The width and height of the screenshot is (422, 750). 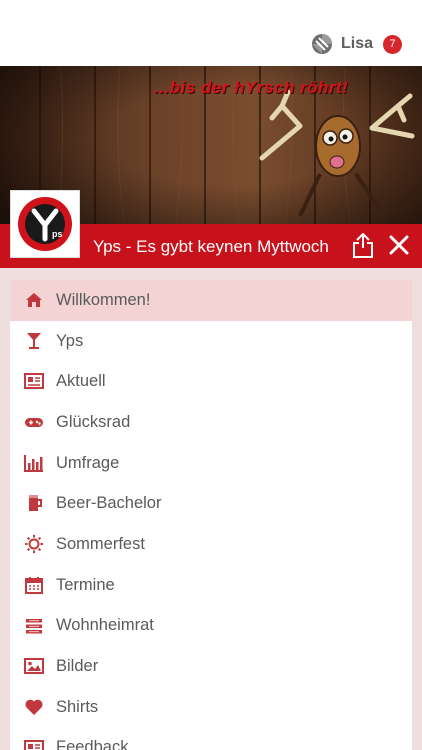 I want to click on notification-badge: 7, so click(x=392, y=44).